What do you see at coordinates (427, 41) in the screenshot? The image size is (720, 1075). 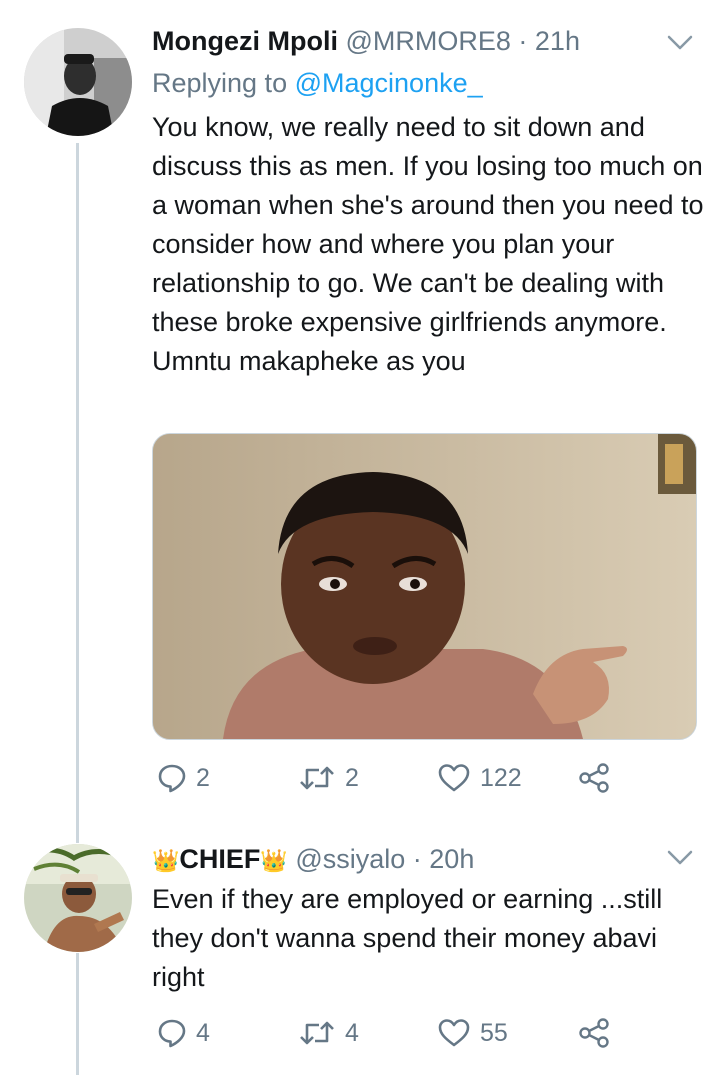 I see `user-handle: @MRMORE8` at bounding box center [427, 41].